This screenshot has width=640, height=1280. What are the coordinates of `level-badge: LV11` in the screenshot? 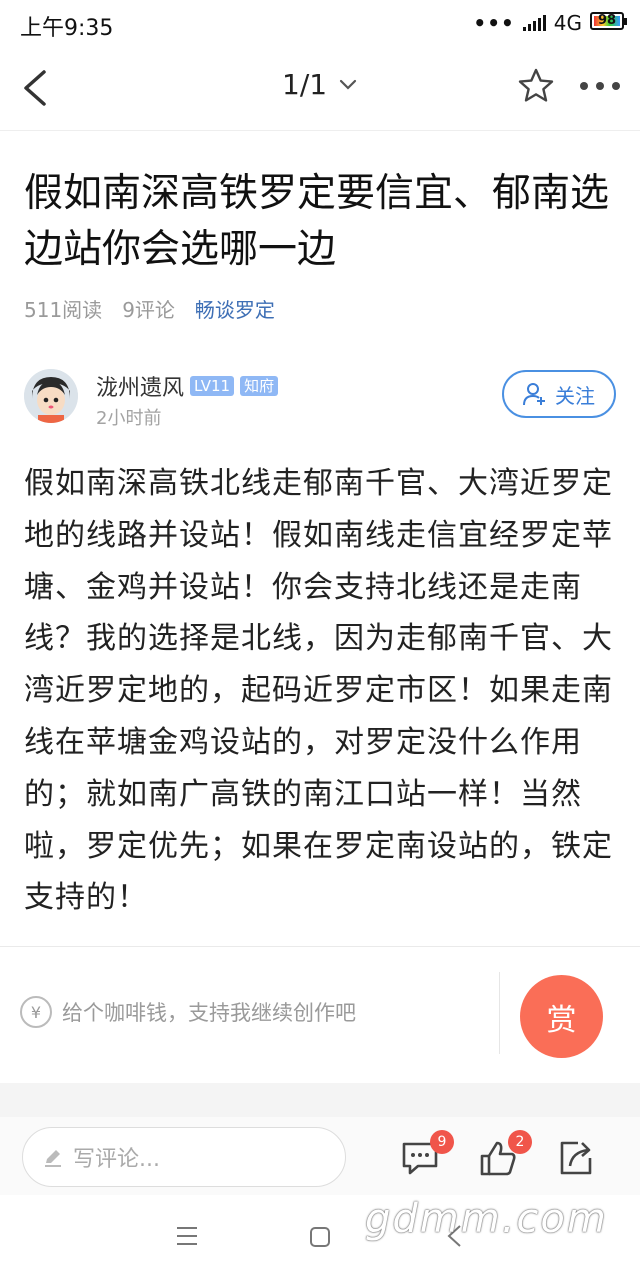 It's located at (212, 386).